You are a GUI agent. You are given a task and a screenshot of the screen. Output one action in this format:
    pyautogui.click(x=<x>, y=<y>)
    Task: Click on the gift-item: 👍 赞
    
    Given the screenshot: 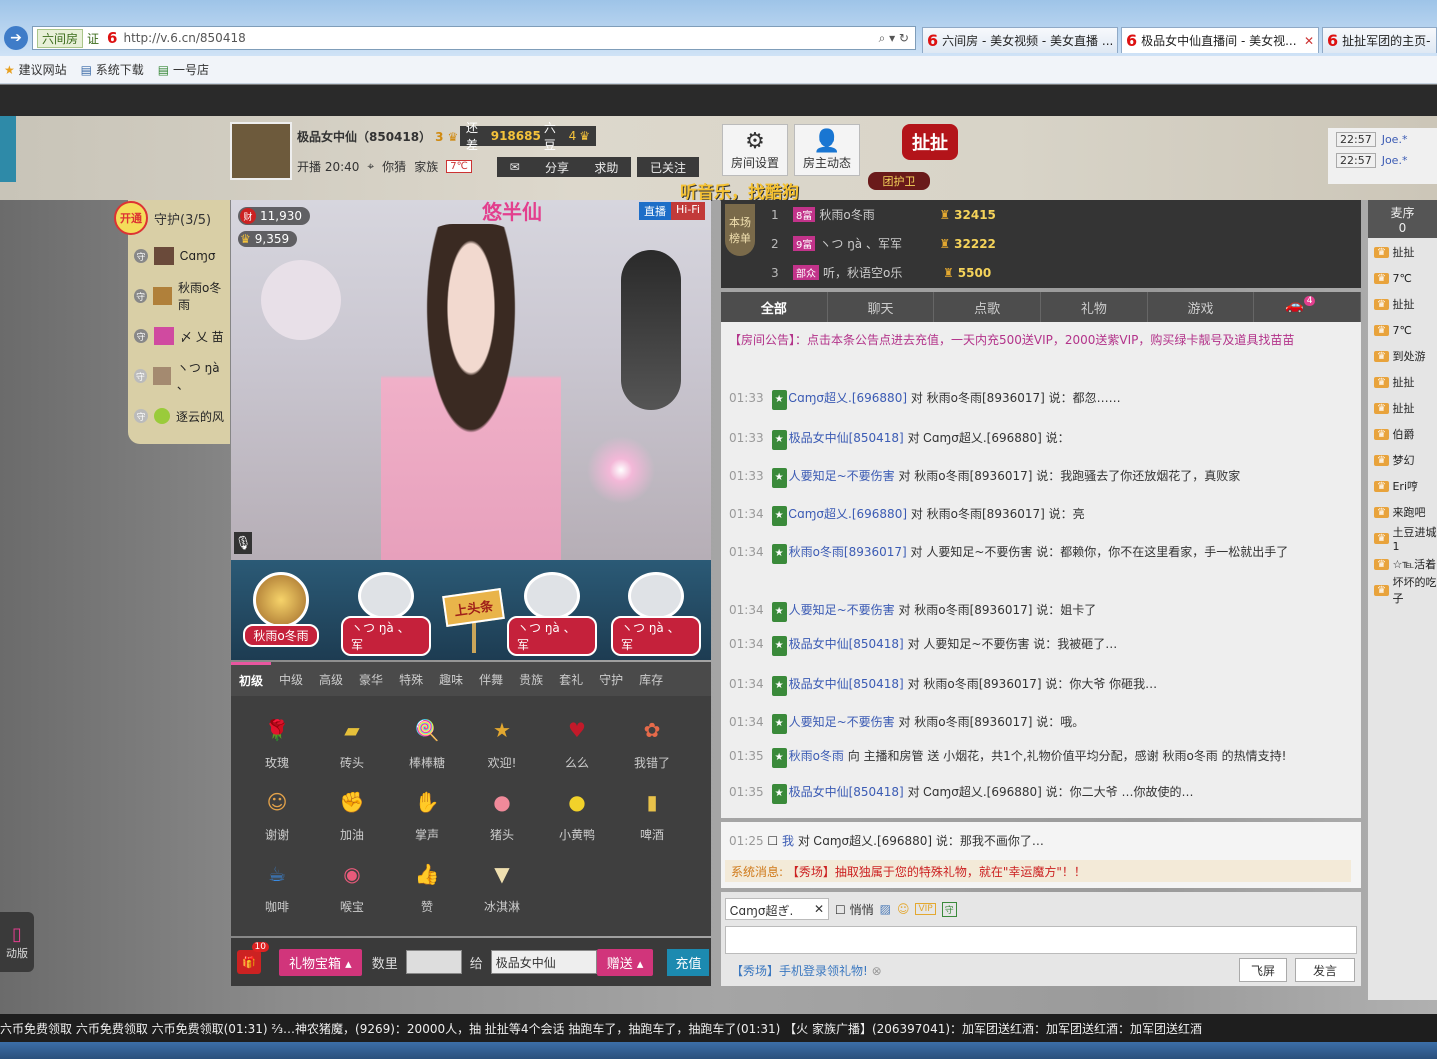 What is the action you would take?
    pyautogui.click(x=427, y=891)
    